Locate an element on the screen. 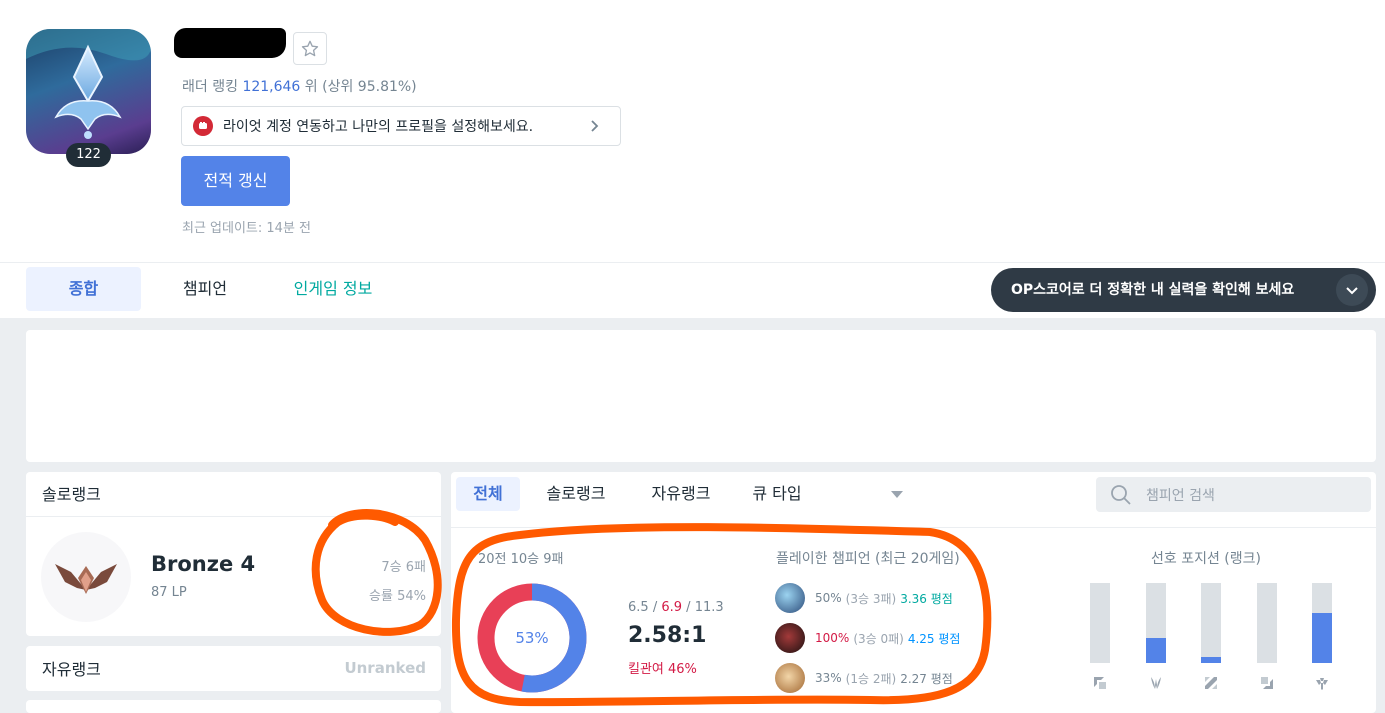 This screenshot has width=1385, height=713. tab-ingame: 인게임 정보 is located at coordinates (333, 289).